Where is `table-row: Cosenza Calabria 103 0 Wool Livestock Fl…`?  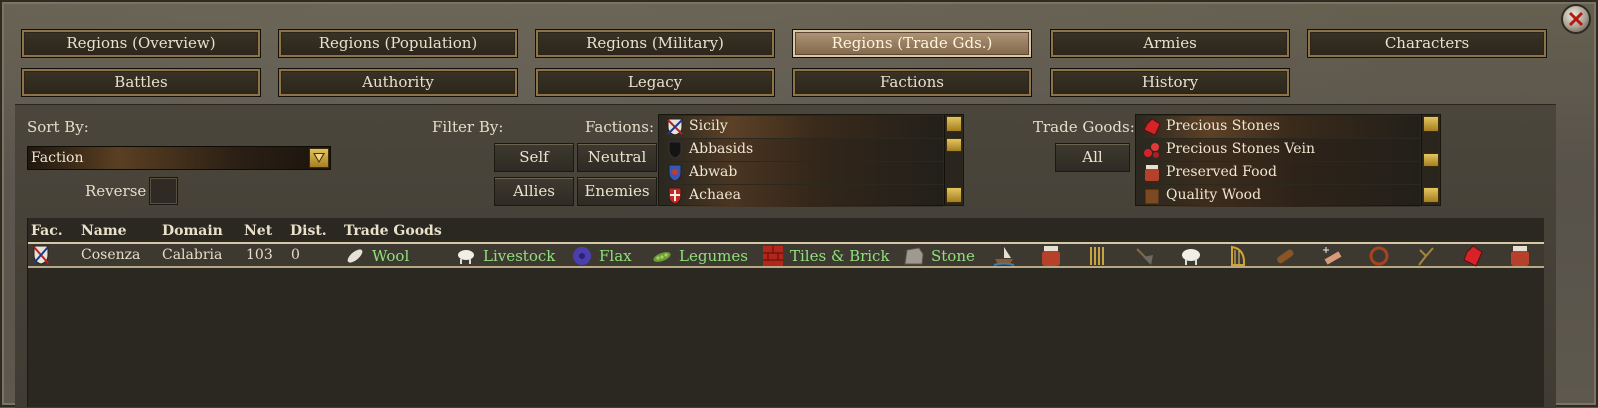 table-row: Cosenza Calabria 103 0 Wool Livestock Fl… is located at coordinates (786, 255).